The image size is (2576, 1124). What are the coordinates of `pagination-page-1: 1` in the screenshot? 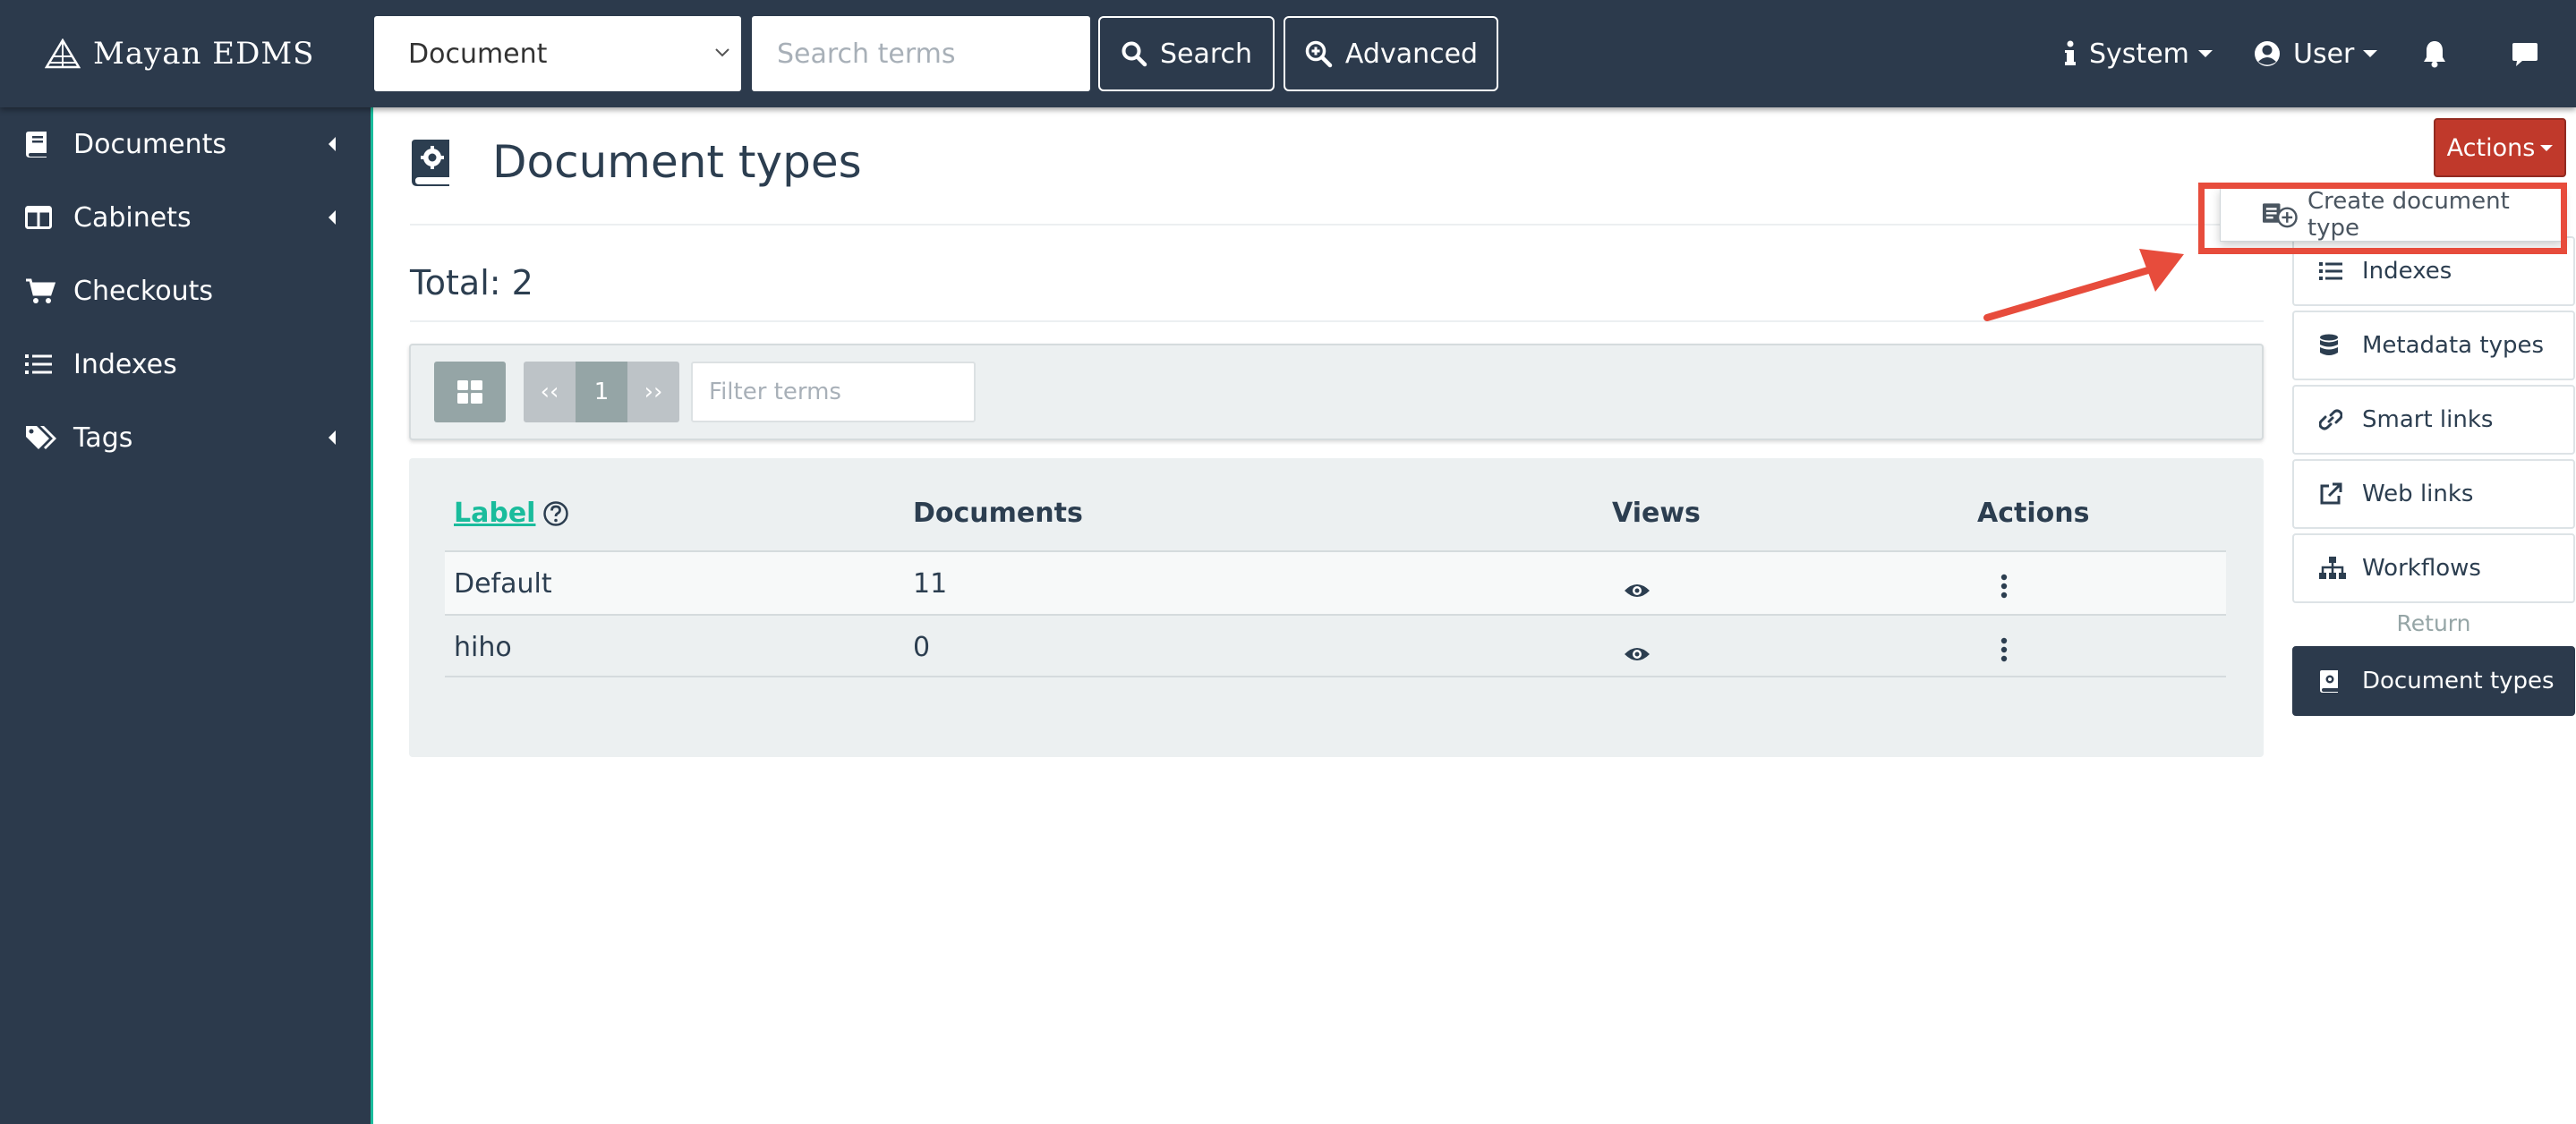 It's located at (601, 392).